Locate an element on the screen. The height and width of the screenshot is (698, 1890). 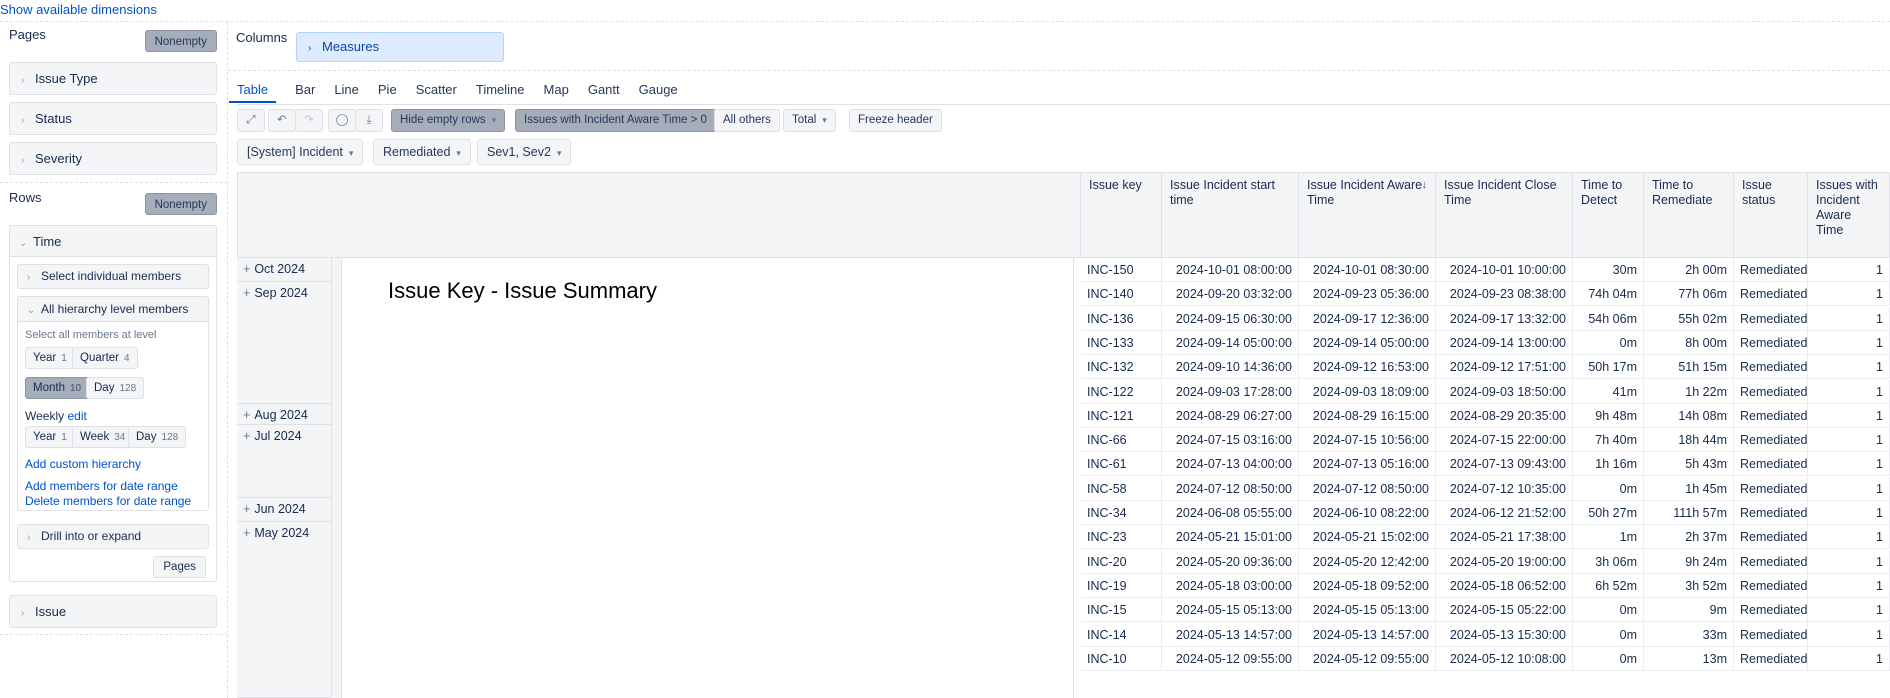
tab-timeline: Timeline is located at coordinates (500, 92).